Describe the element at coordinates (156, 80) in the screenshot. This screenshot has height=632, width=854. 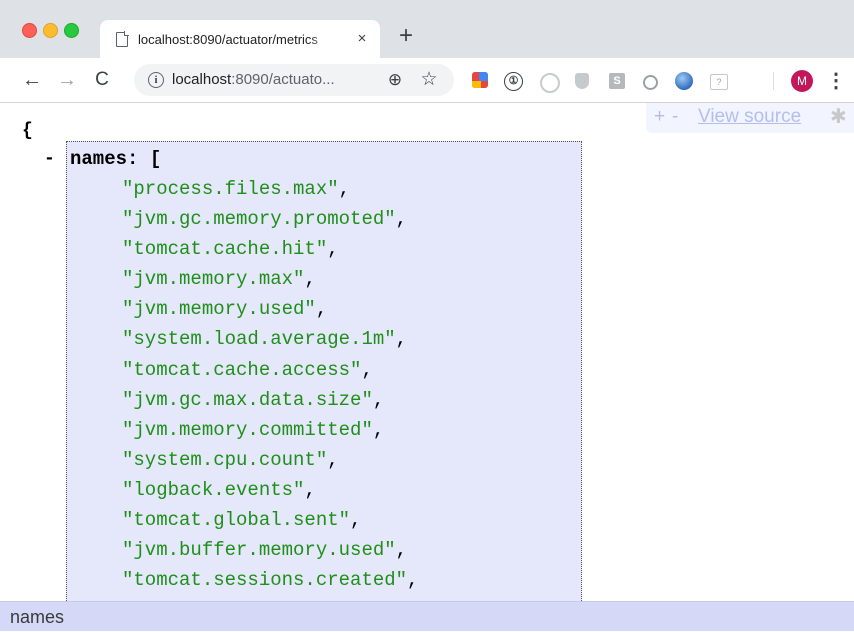
I see `info-icon: i` at that location.